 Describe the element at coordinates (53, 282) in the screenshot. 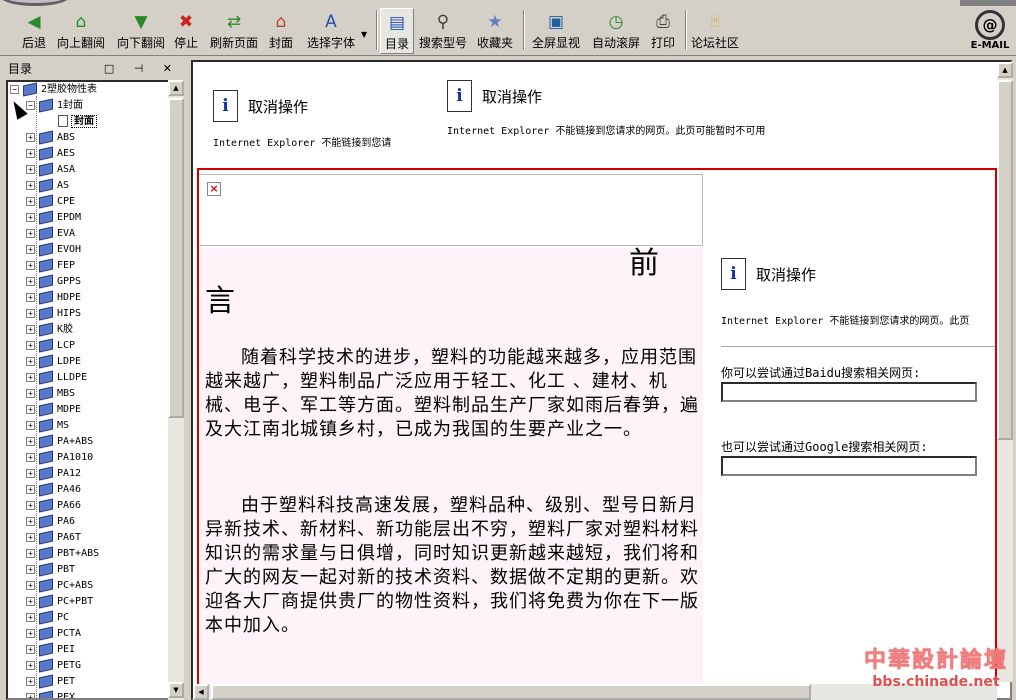

I see `tree-item: + GPPS` at that location.